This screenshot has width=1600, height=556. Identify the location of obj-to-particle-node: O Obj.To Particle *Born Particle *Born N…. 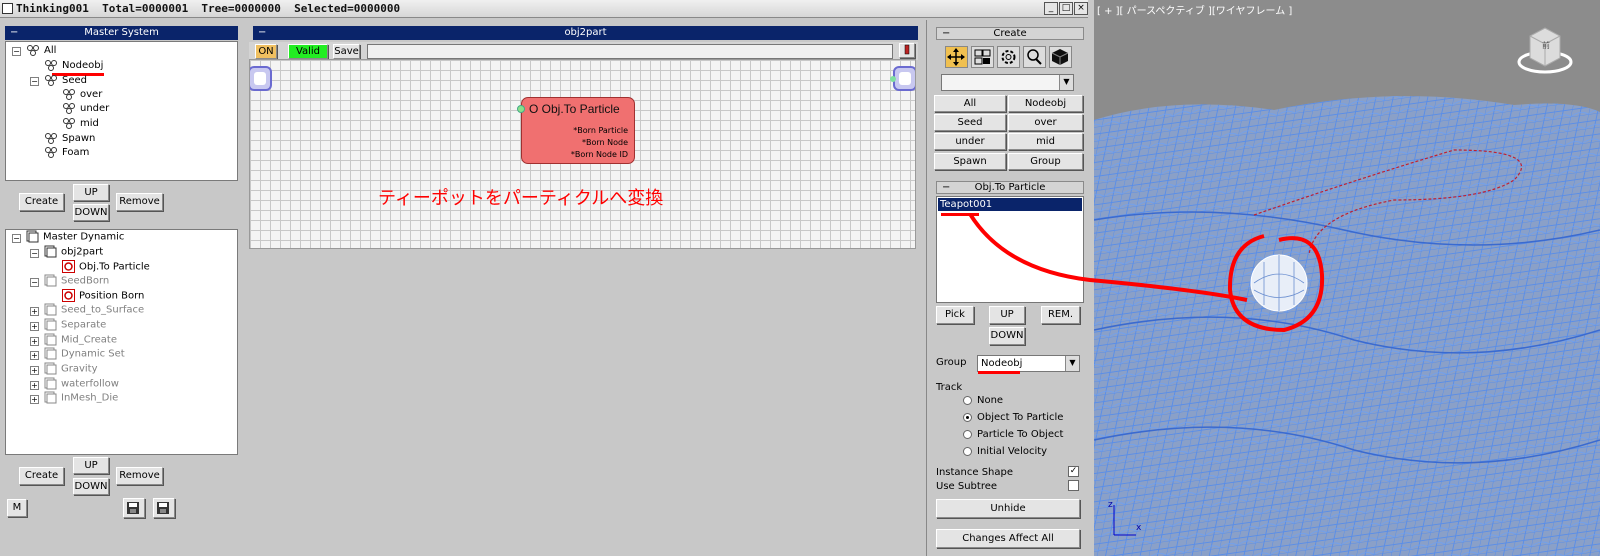
(576, 130).